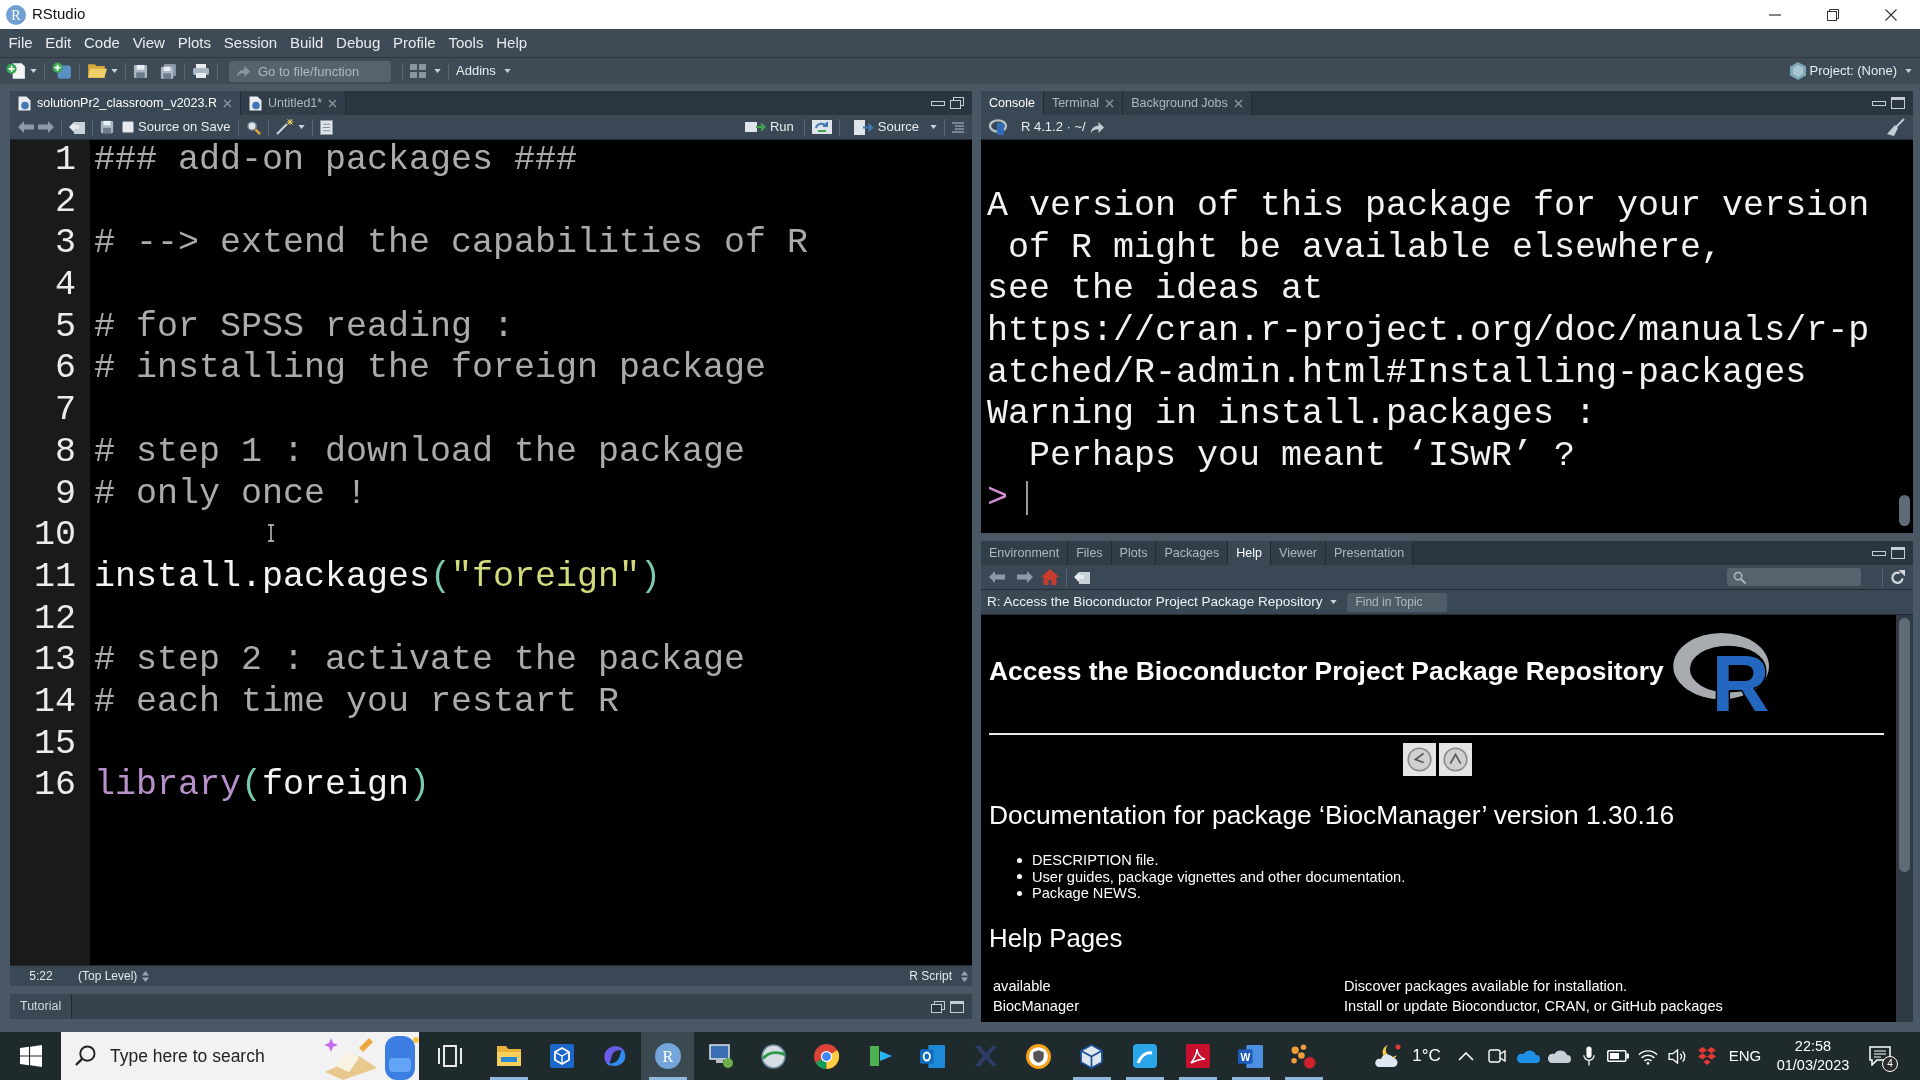 Image resolution: width=1920 pixels, height=1080 pixels. Describe the element at coordinates (284, 127) in the screenshot. I see `wand-icon` at that location.